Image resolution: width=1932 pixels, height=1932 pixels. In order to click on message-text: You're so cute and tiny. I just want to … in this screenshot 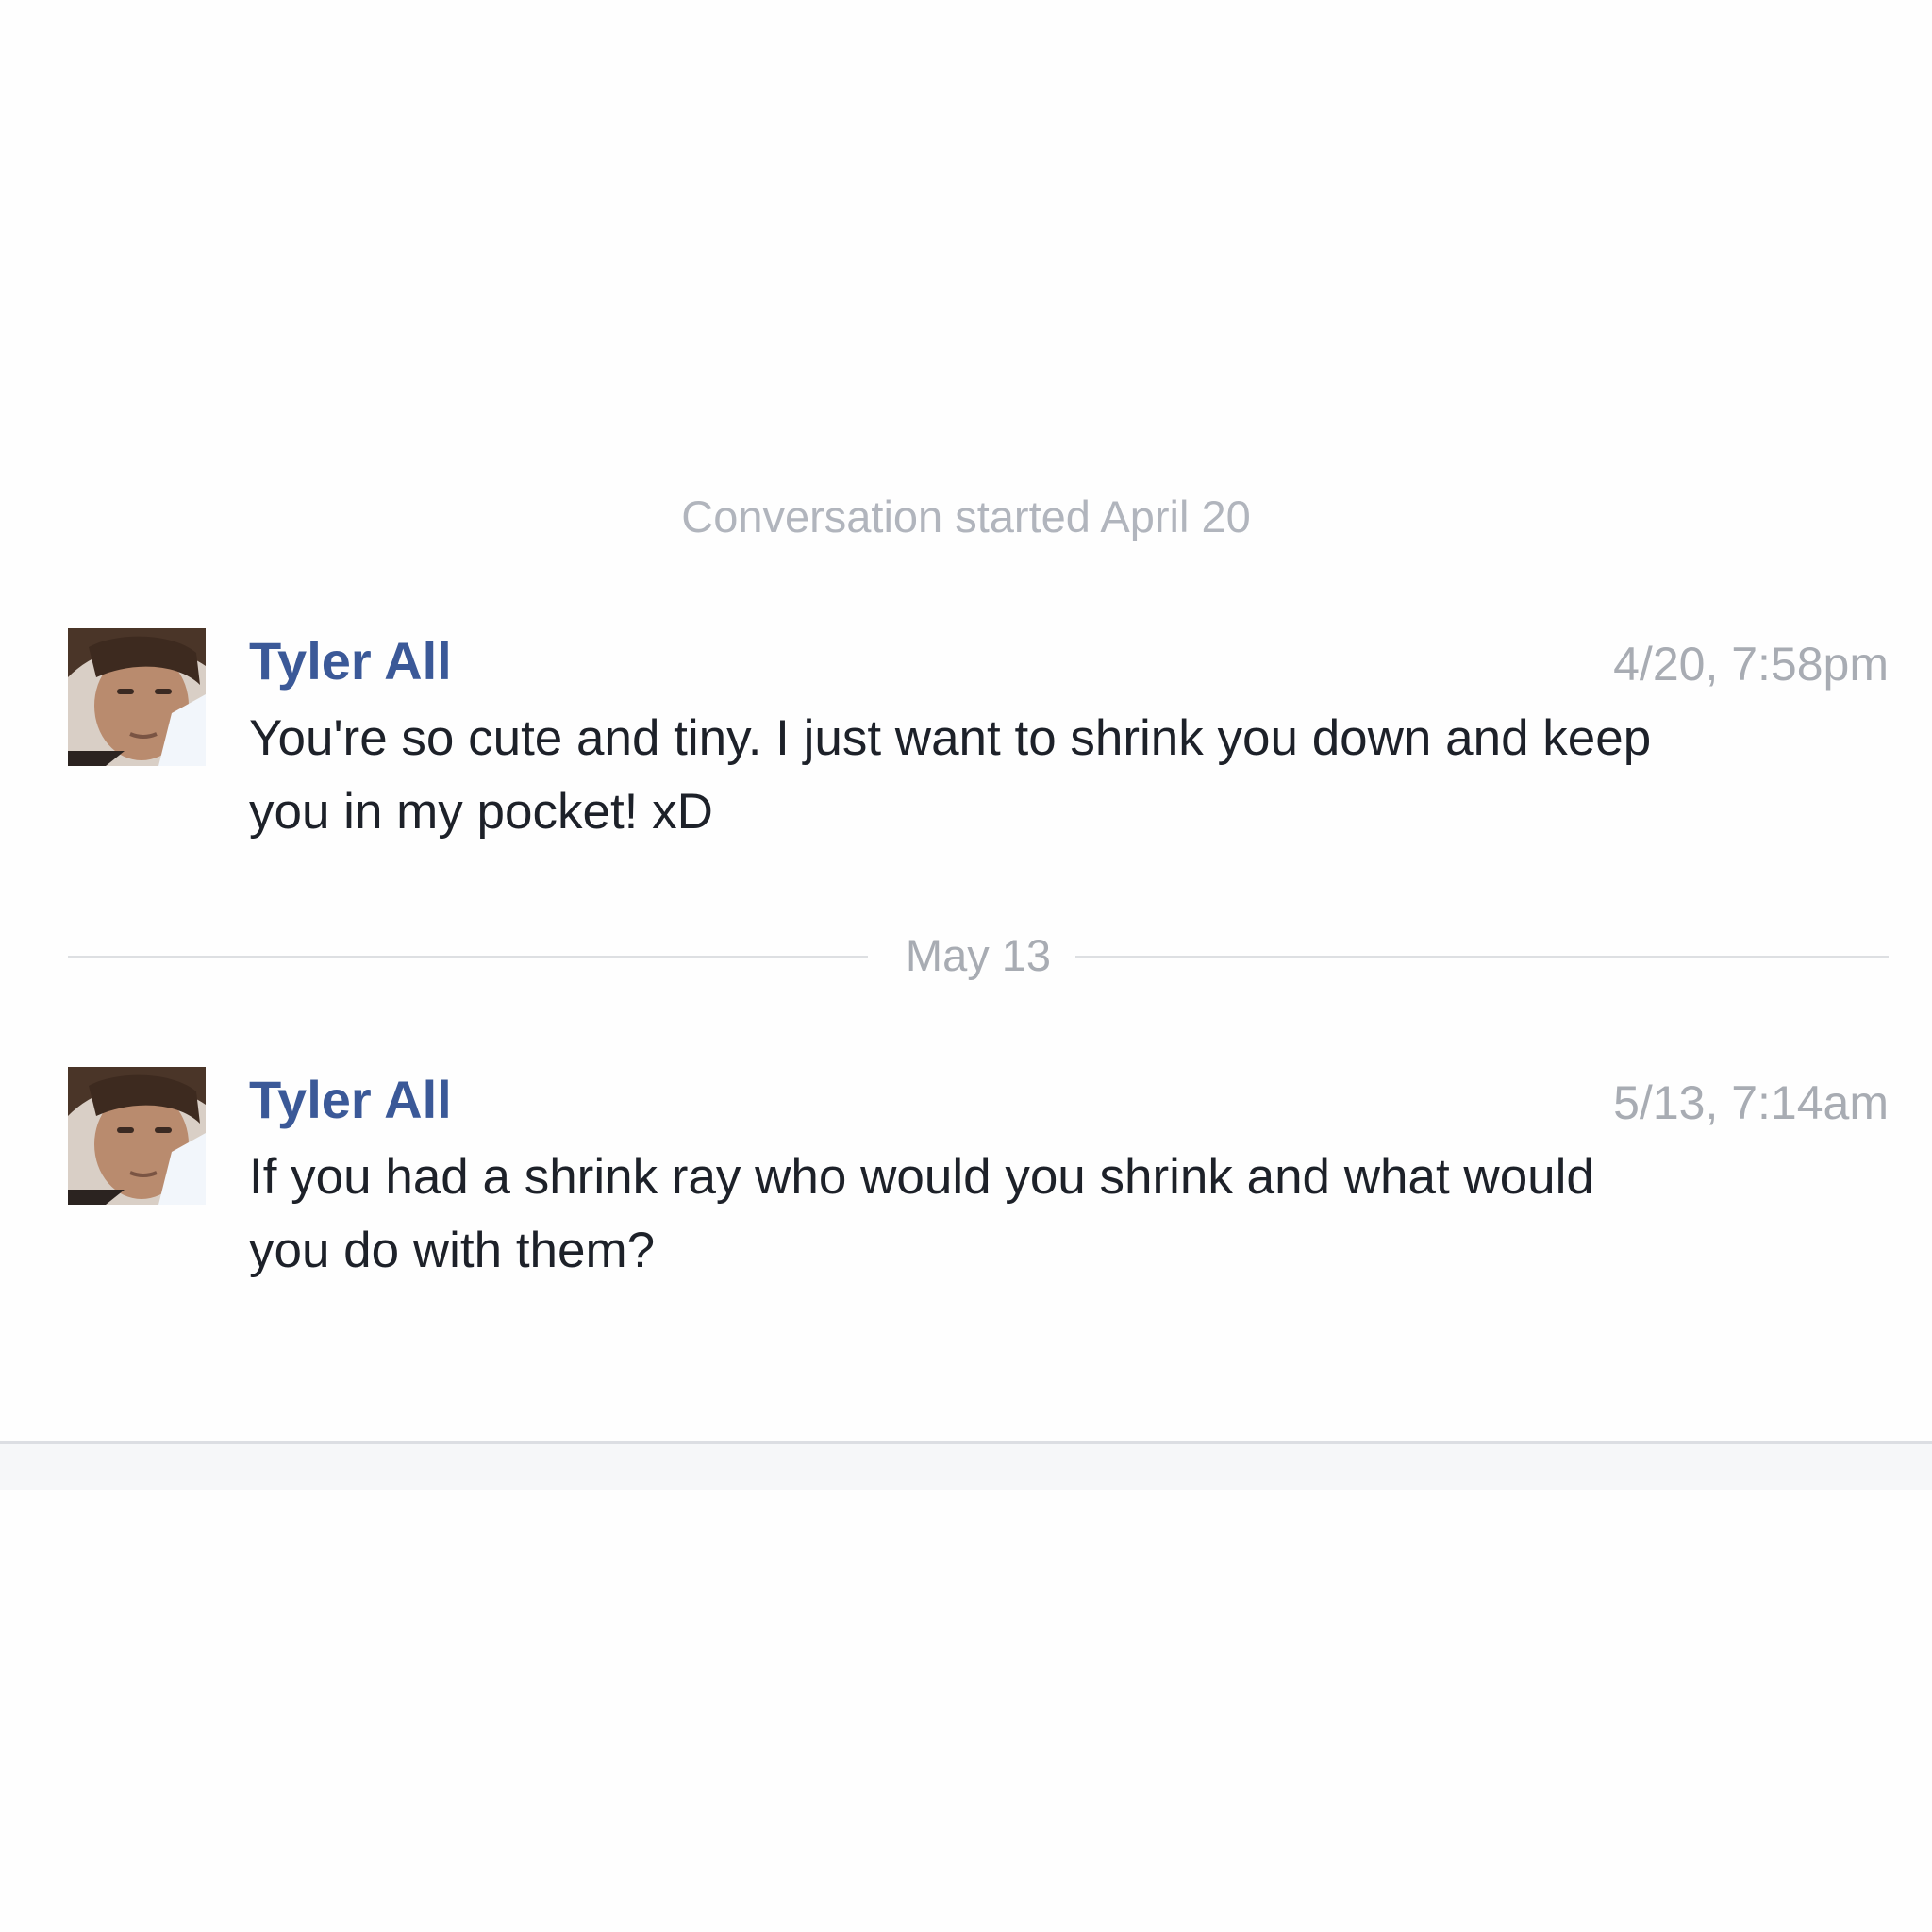, I will do `click(951, 775)`.